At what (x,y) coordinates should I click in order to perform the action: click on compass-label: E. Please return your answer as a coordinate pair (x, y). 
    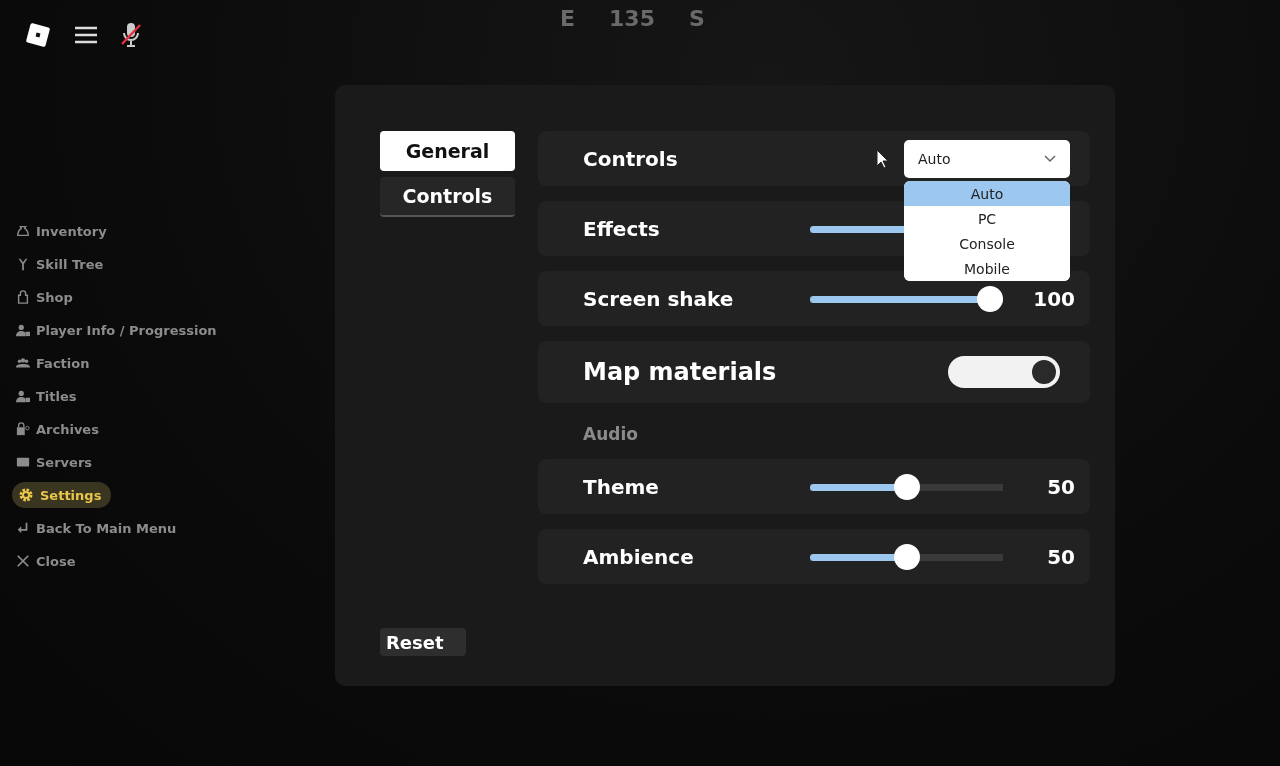
    Looking at the image, I should click on (568, 18).